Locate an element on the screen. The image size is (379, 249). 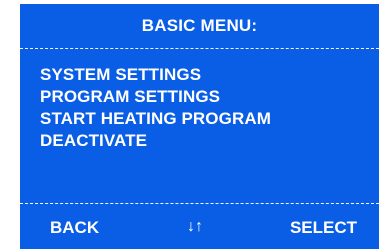
back-softkey: BACK is located at coordinates (74, 228).